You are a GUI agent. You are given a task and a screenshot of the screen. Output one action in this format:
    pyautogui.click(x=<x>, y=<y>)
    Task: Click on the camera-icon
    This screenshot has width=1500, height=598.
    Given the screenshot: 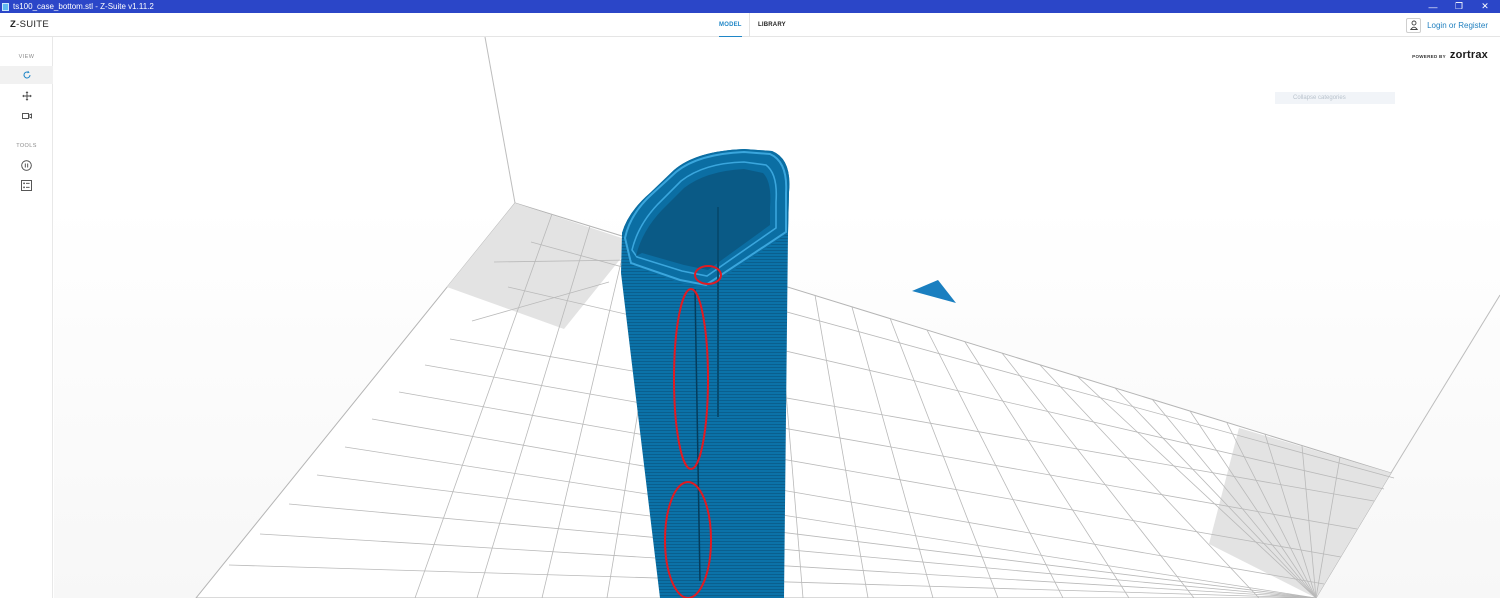 What is the action you would take?
    pyautogui.click(x=26, y=116)
    